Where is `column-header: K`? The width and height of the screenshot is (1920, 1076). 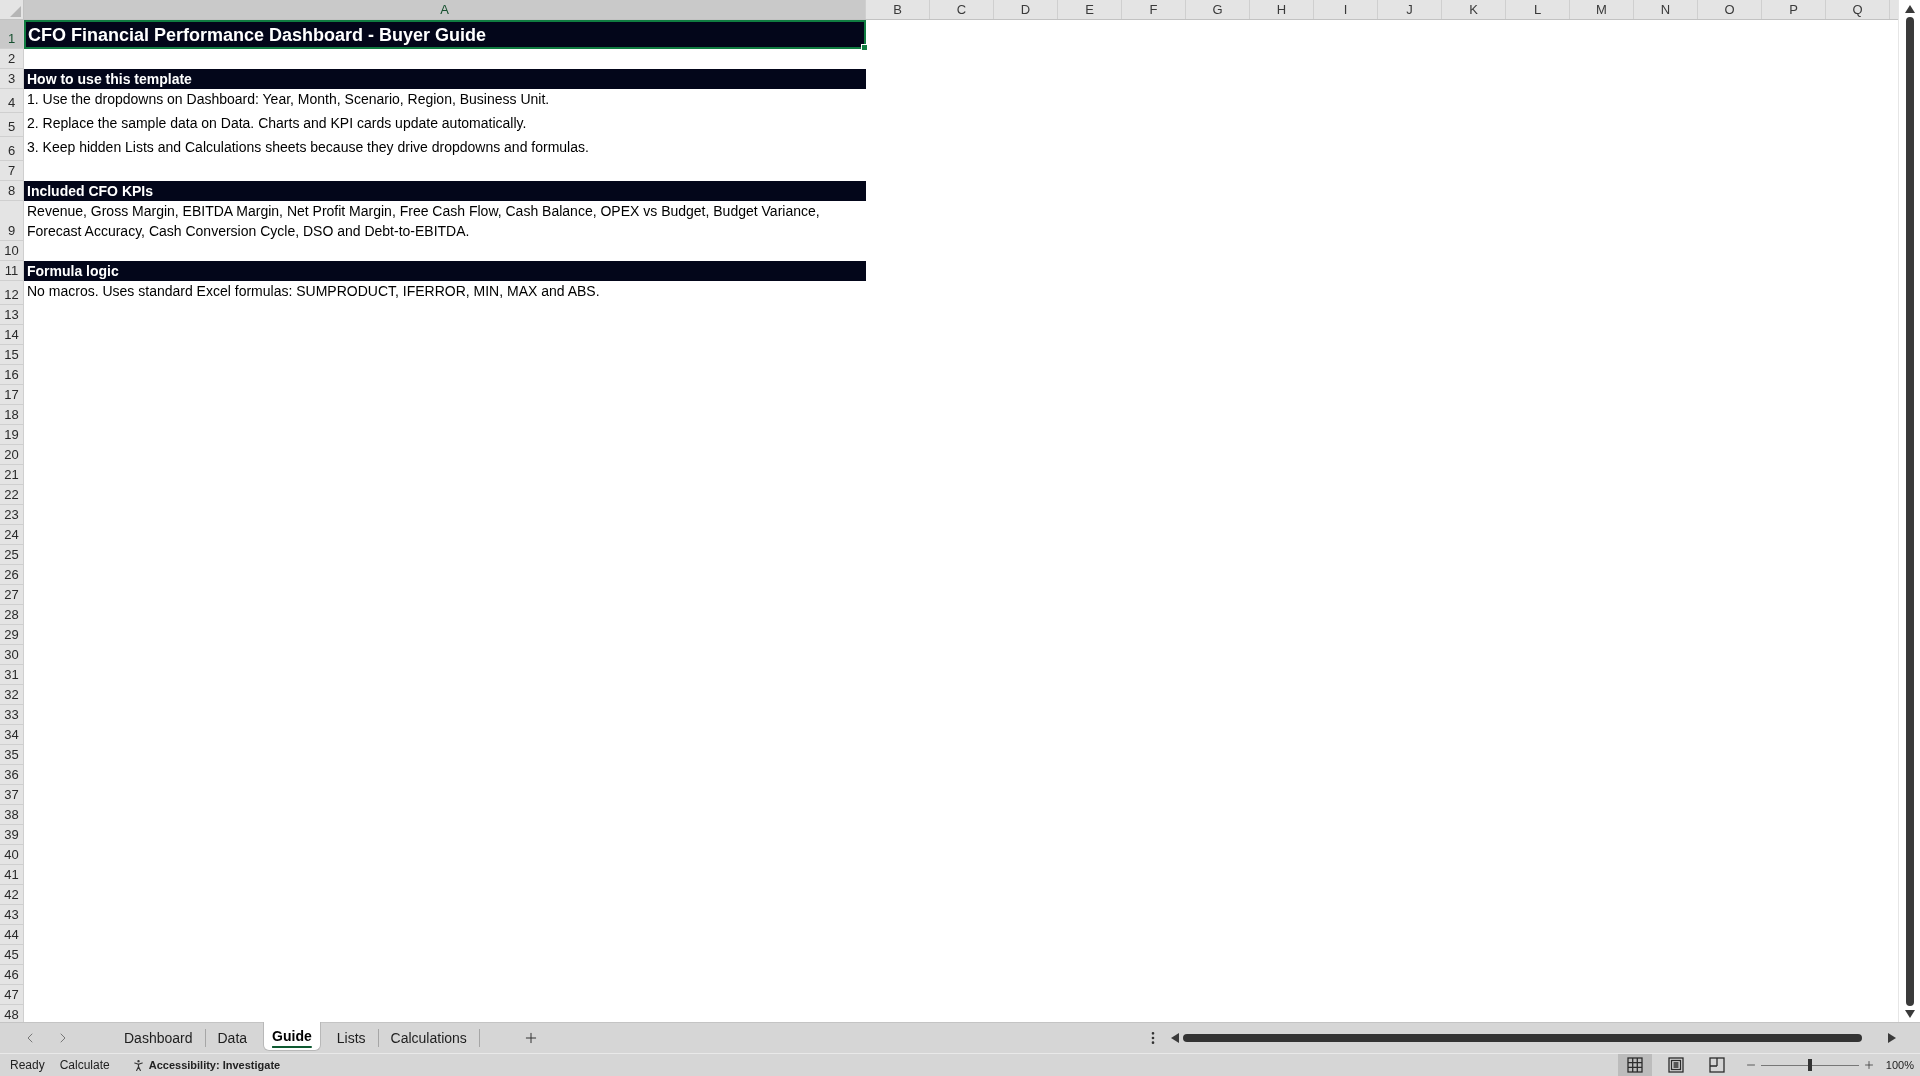
column-header: K is located at coordinates (1474, 9).